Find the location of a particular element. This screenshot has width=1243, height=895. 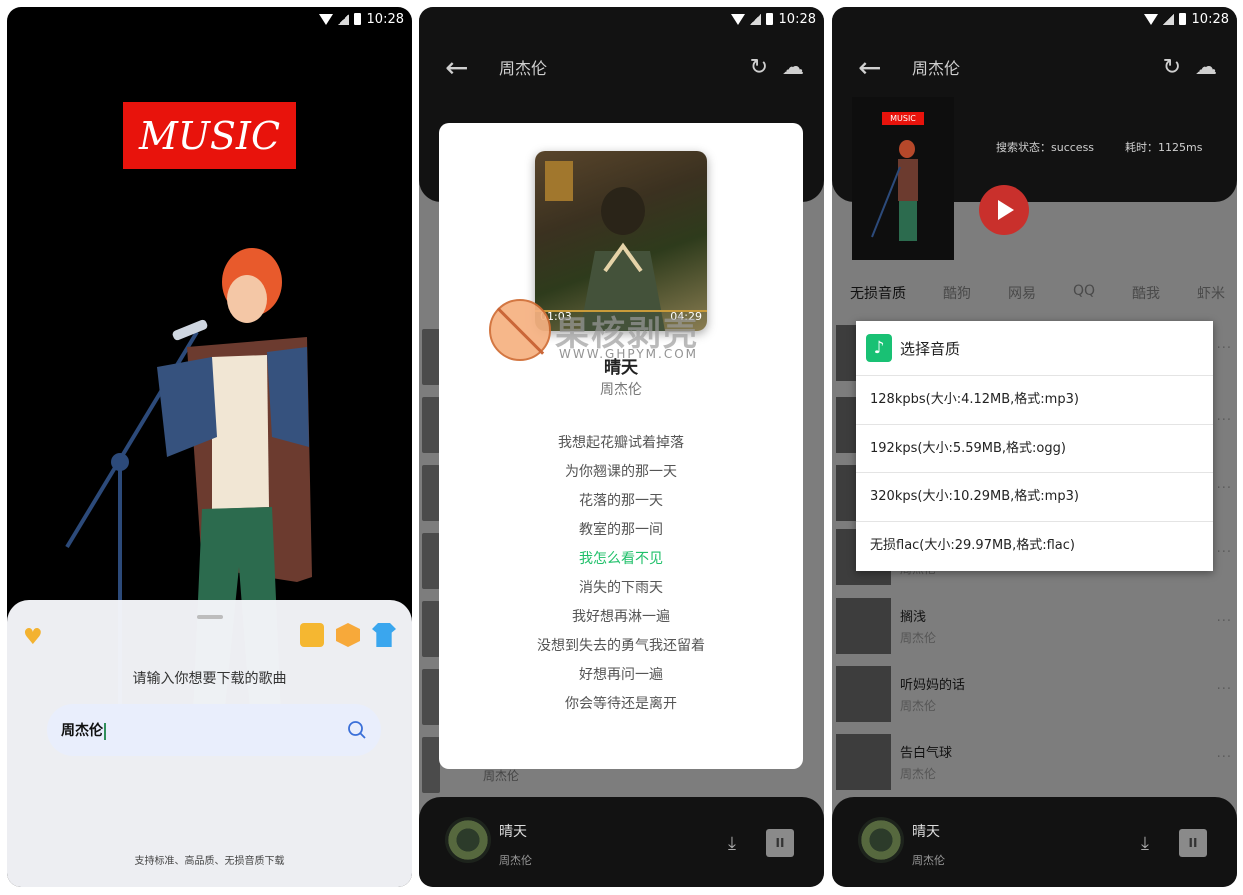

list-item: 搁浅 周杰伦 ··· is located at coordinates (1036, 626).